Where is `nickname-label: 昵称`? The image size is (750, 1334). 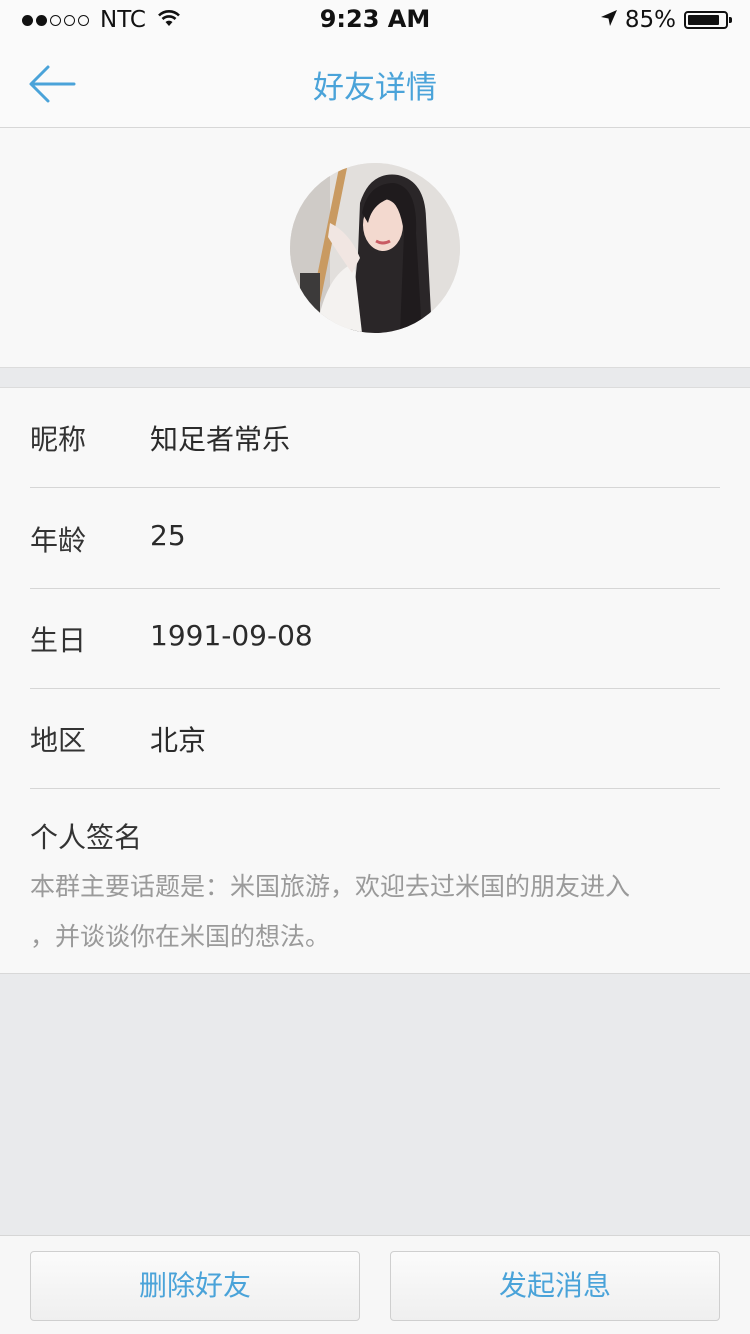 nickname-label: 昵称 is located at coordinates (58, 439).